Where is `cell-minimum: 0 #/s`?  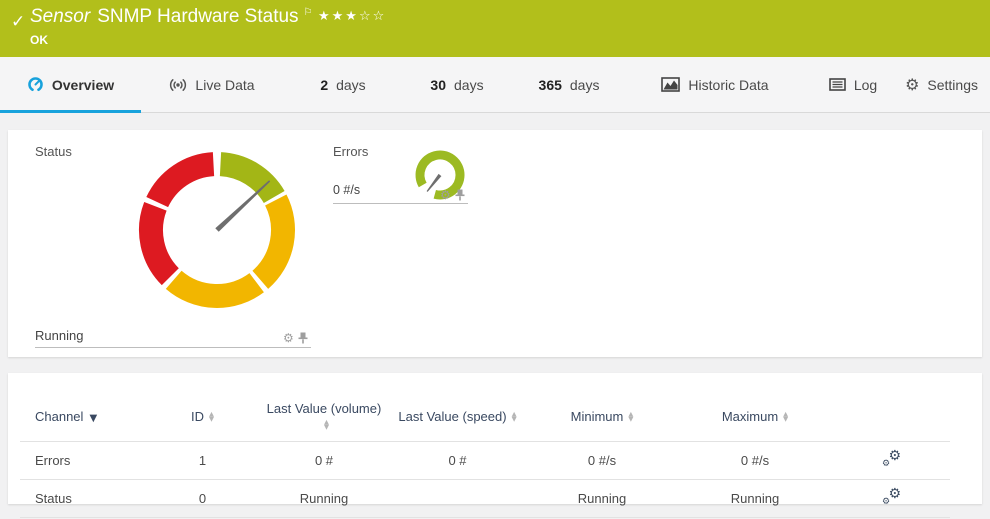 cell-minimum: 0 #/s is located at coordinates (602, 460).